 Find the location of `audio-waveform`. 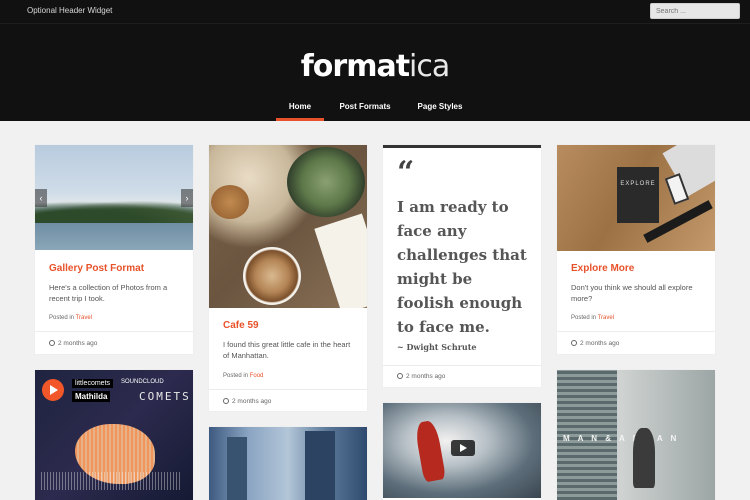

audio-waveform is located at coordinates (111, 481).